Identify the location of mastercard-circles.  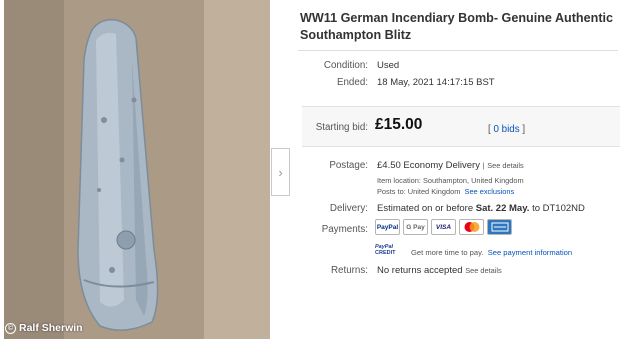
(471, 227).